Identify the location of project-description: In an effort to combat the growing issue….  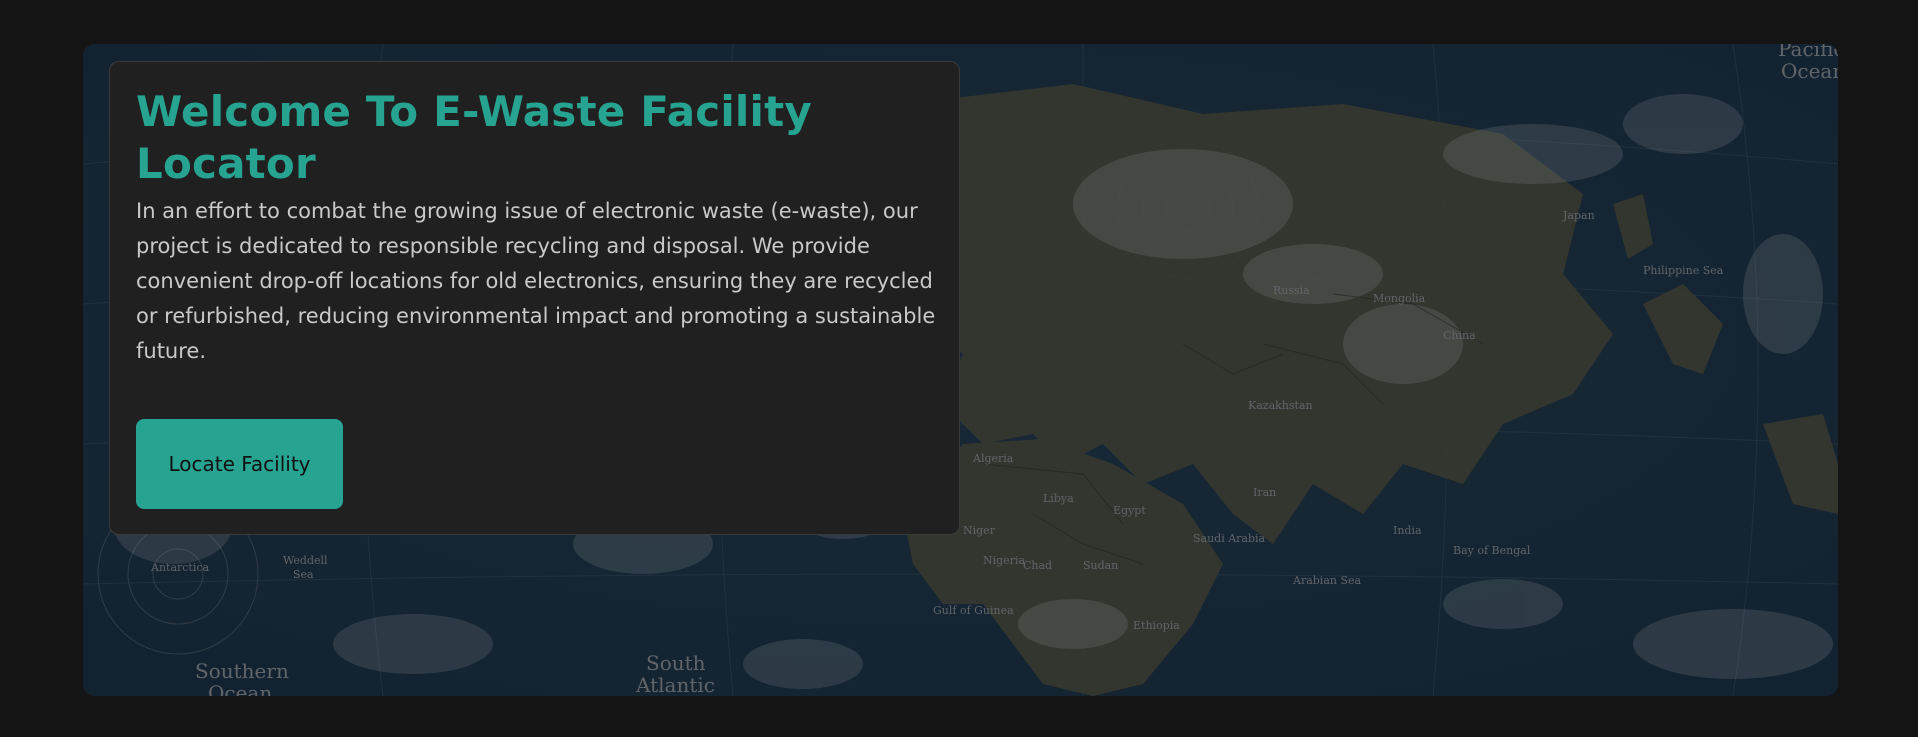
(536, 281).